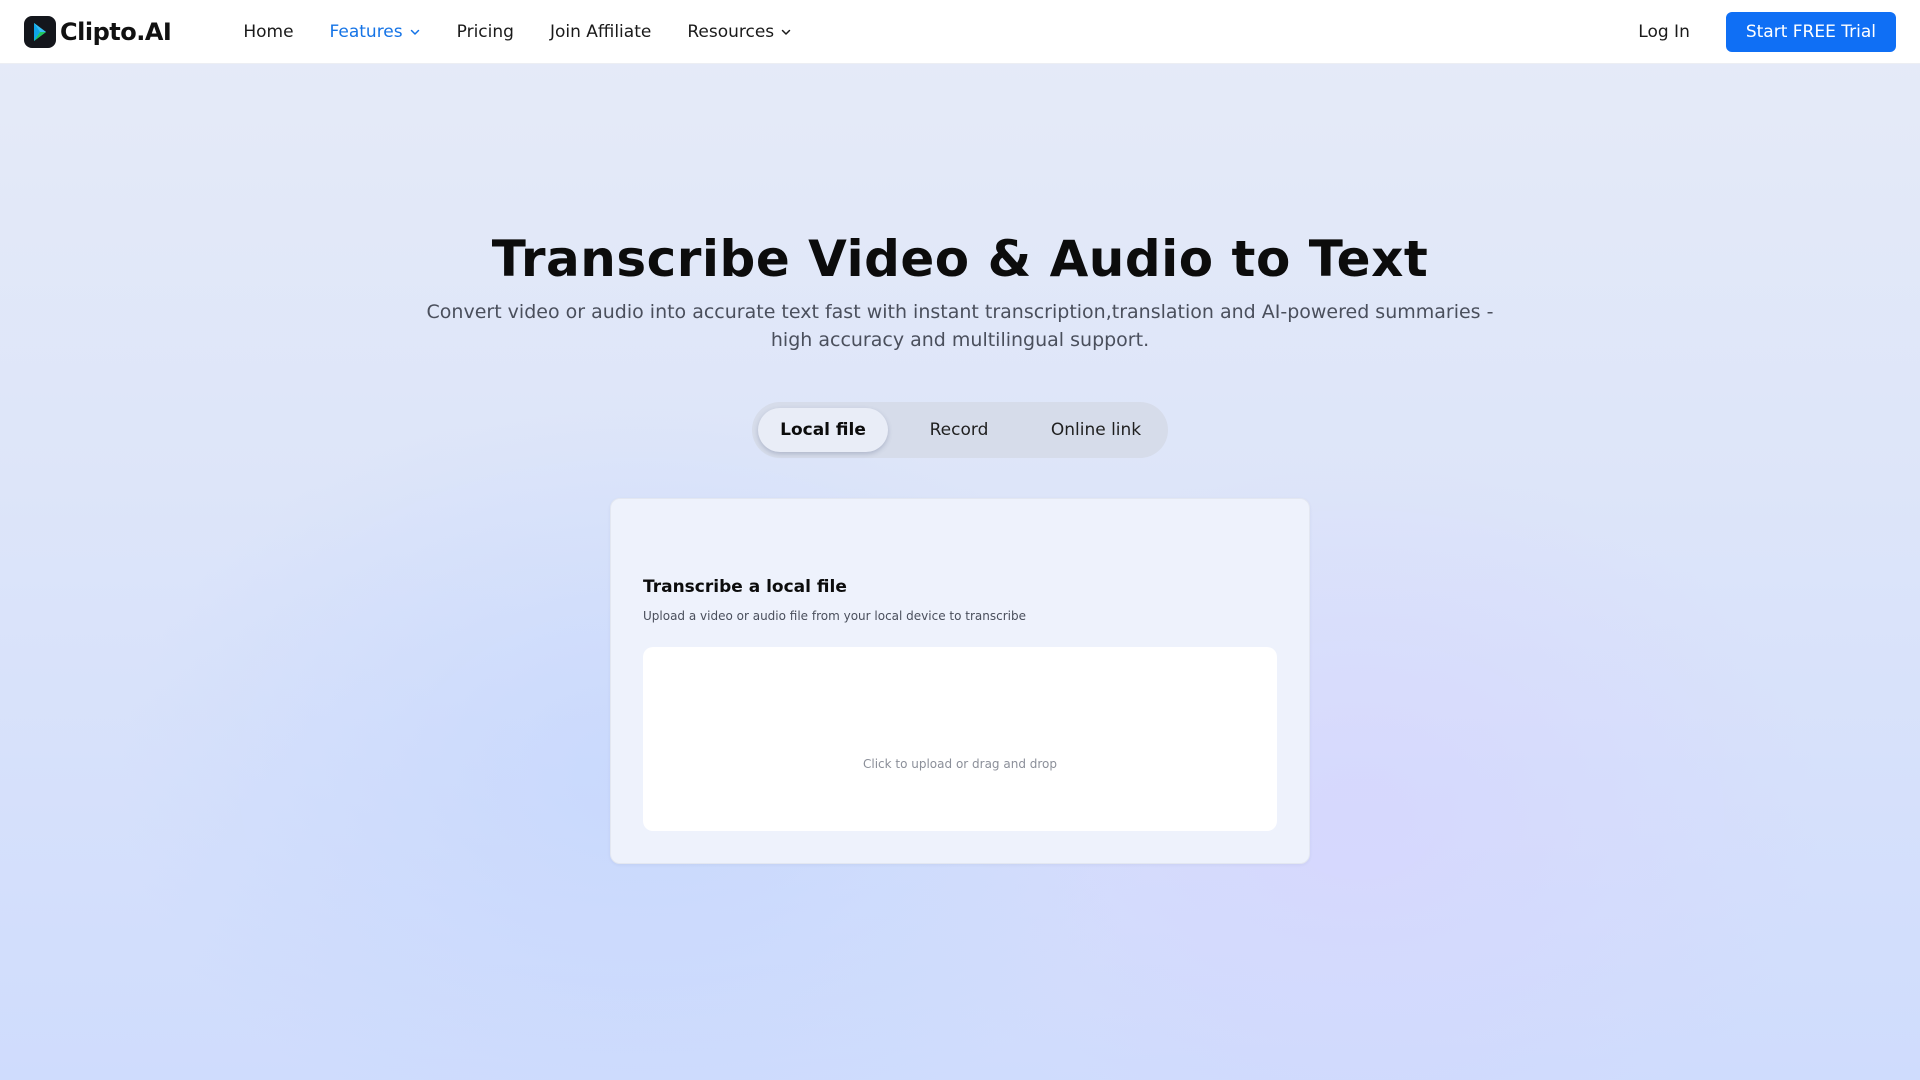  Describe the element at coordinates (745, 587) in the screenshot. I see `upload-card-title: Transcribe a local file` at that location.